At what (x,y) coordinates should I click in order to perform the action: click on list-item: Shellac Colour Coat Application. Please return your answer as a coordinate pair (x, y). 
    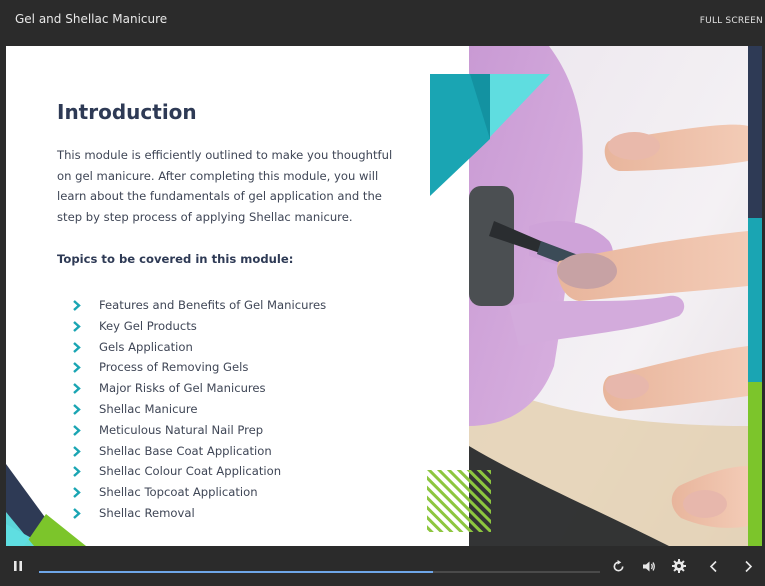
    Looking at the image, I should click on (199, 471).